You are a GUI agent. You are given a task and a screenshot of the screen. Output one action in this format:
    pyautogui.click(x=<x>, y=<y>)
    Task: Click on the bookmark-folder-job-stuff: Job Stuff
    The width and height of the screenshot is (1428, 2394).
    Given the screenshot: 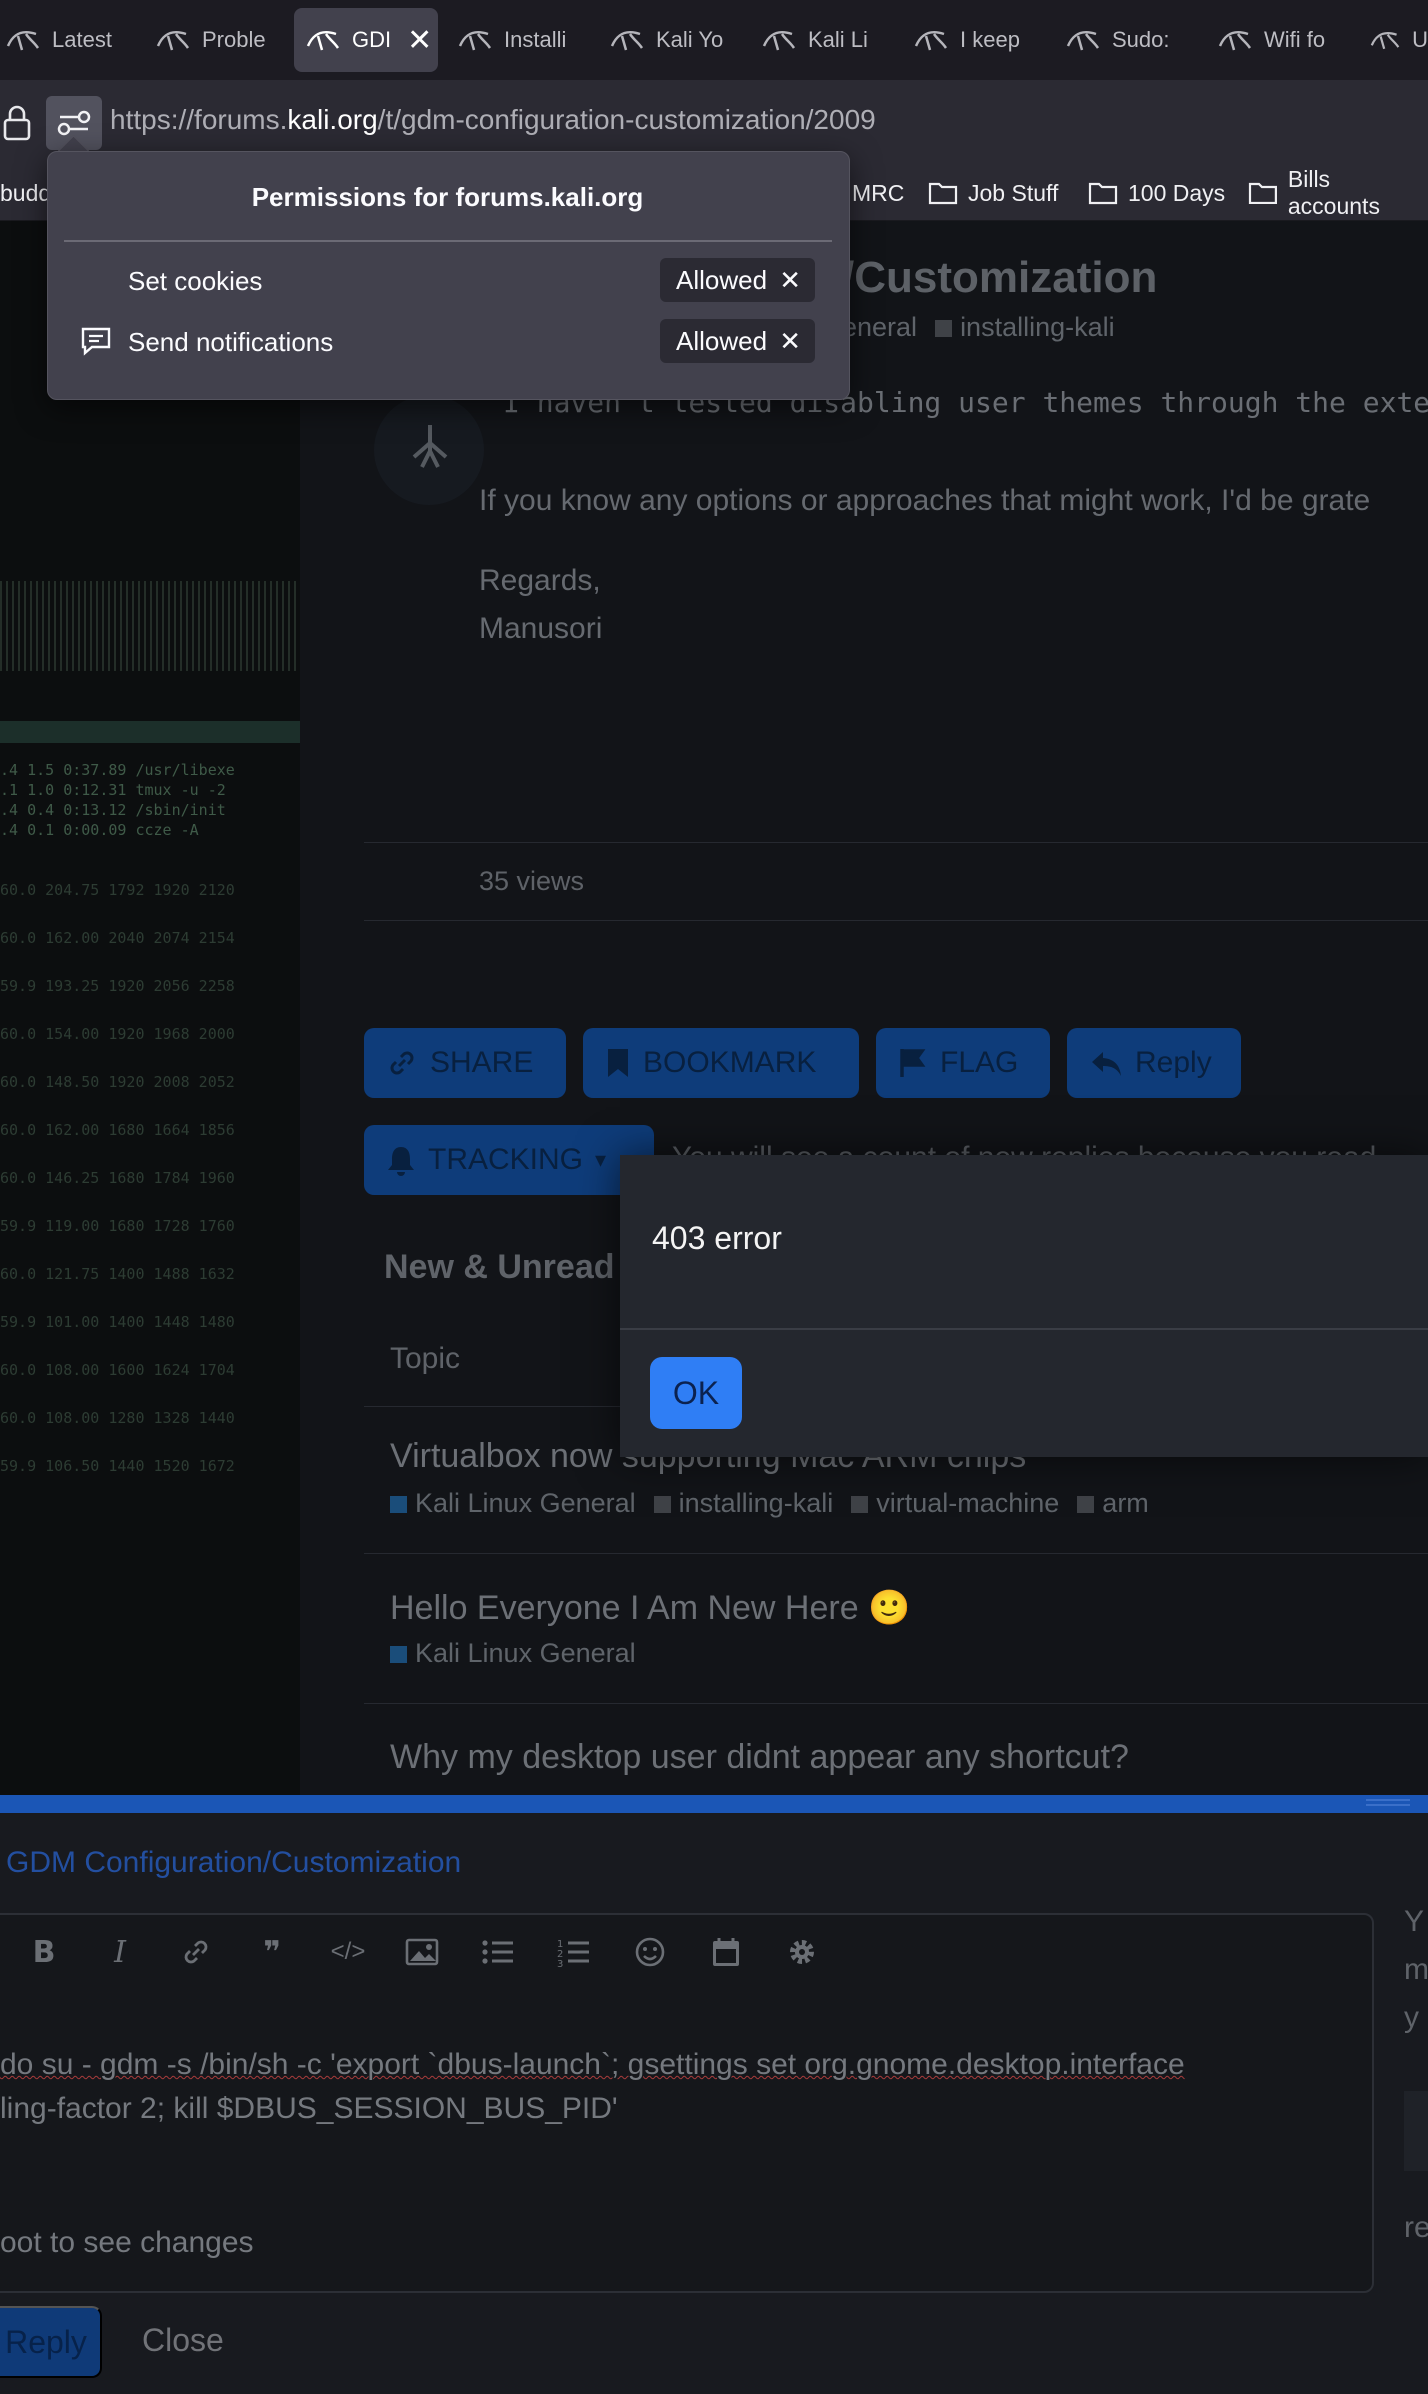 What is the action you would take?
    pyautogui.click(x=993, y=193)
    